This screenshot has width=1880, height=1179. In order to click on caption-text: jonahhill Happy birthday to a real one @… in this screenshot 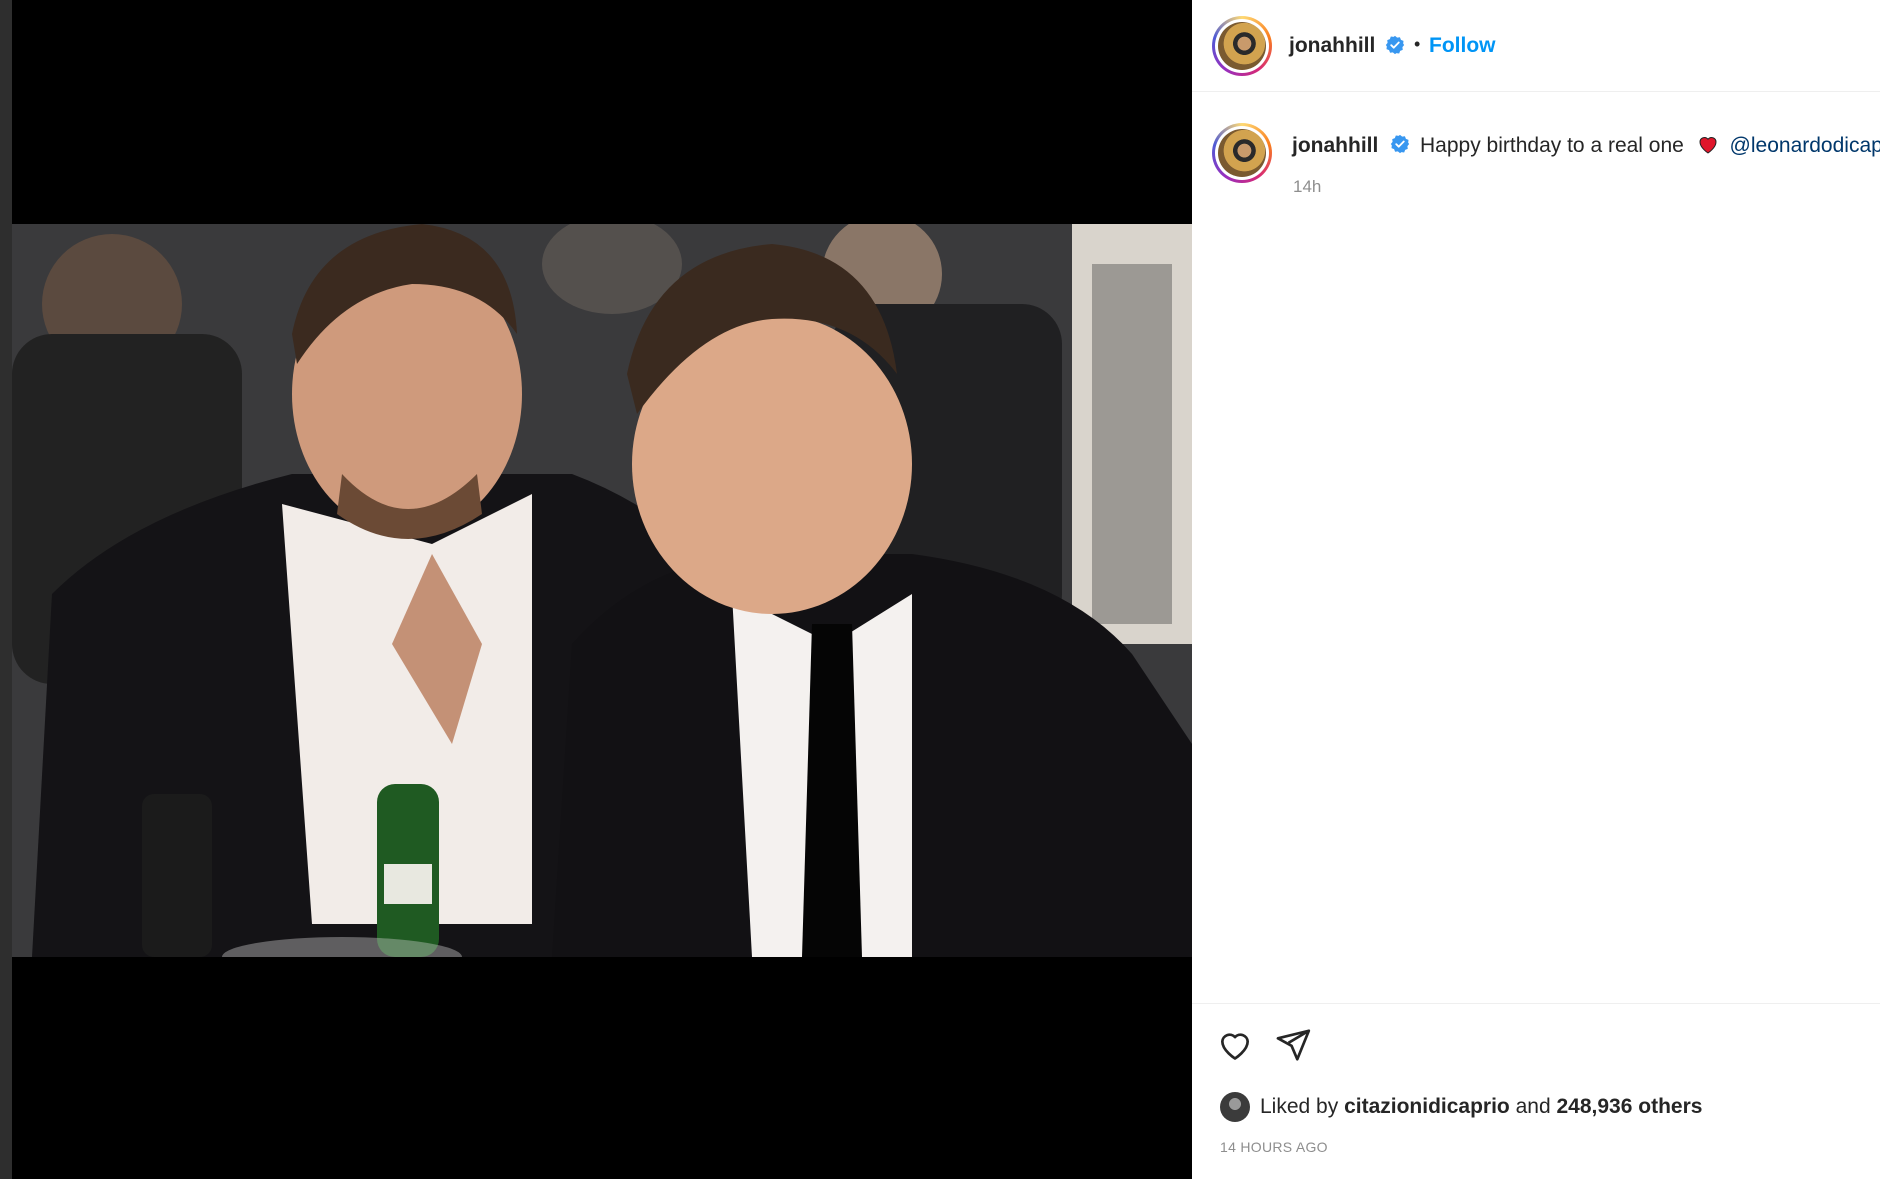, I will do `click(1586, 145)`.